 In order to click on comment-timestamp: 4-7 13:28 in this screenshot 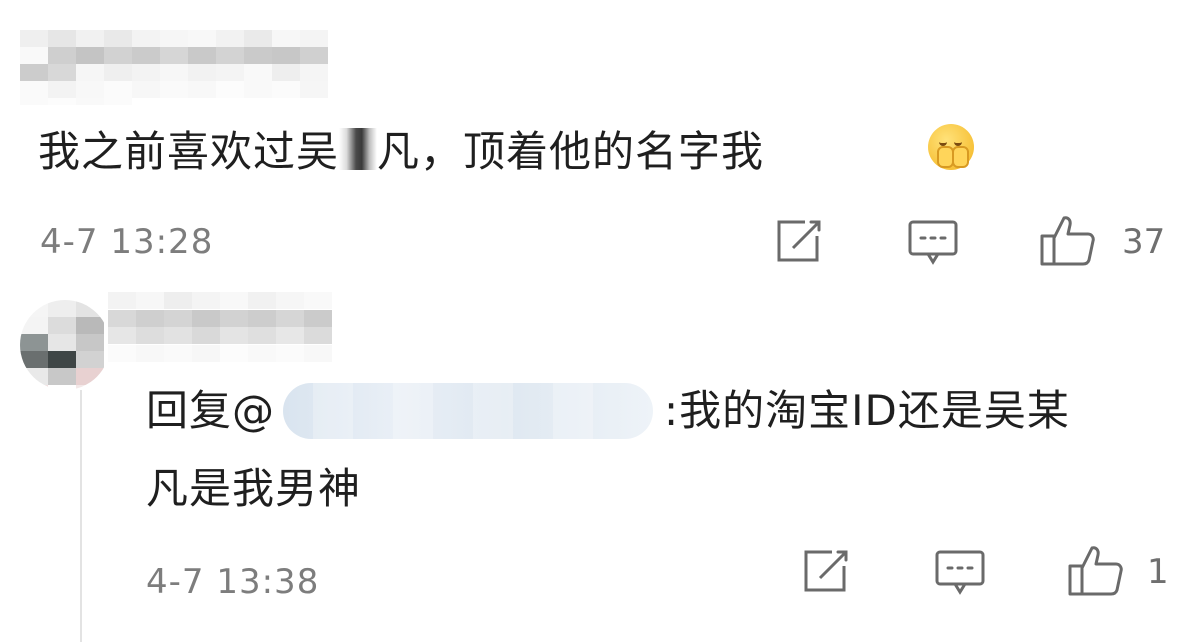, I will do `click(127, 242)`.